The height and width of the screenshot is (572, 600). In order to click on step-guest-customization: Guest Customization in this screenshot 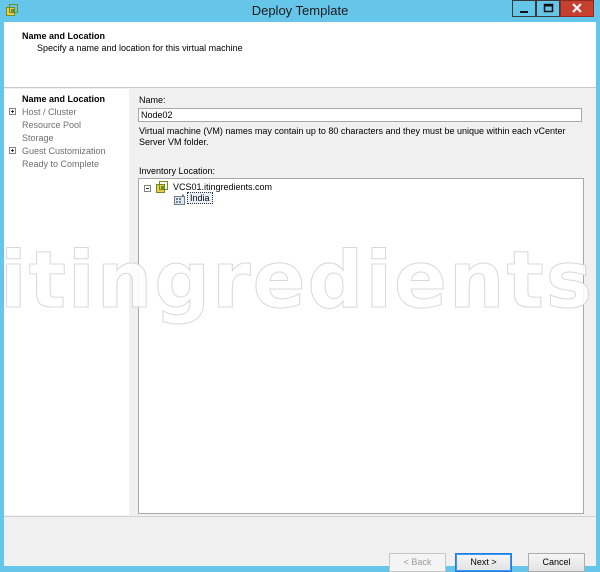, I will do `click(64, 151)`.